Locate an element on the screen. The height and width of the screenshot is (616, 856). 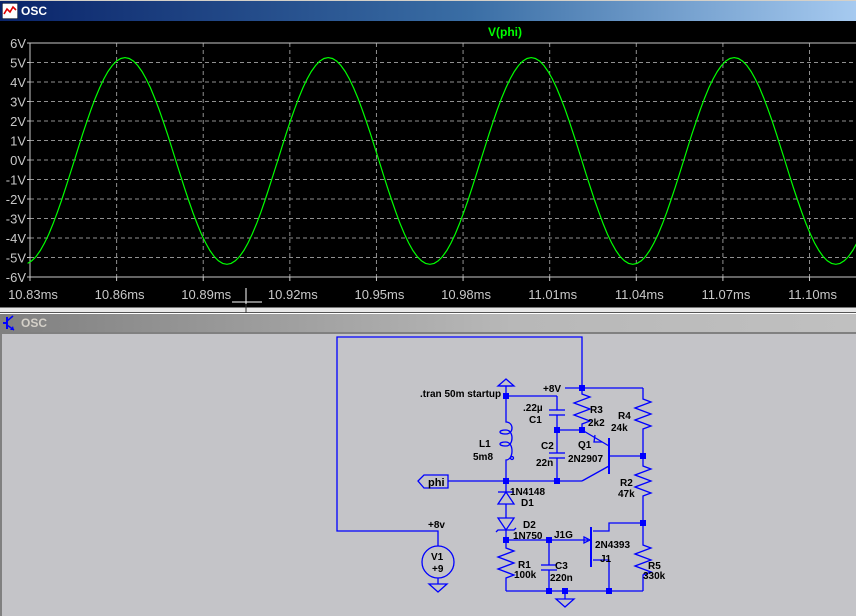
y-tick-label: -2V is located at coordinates (16, 199).